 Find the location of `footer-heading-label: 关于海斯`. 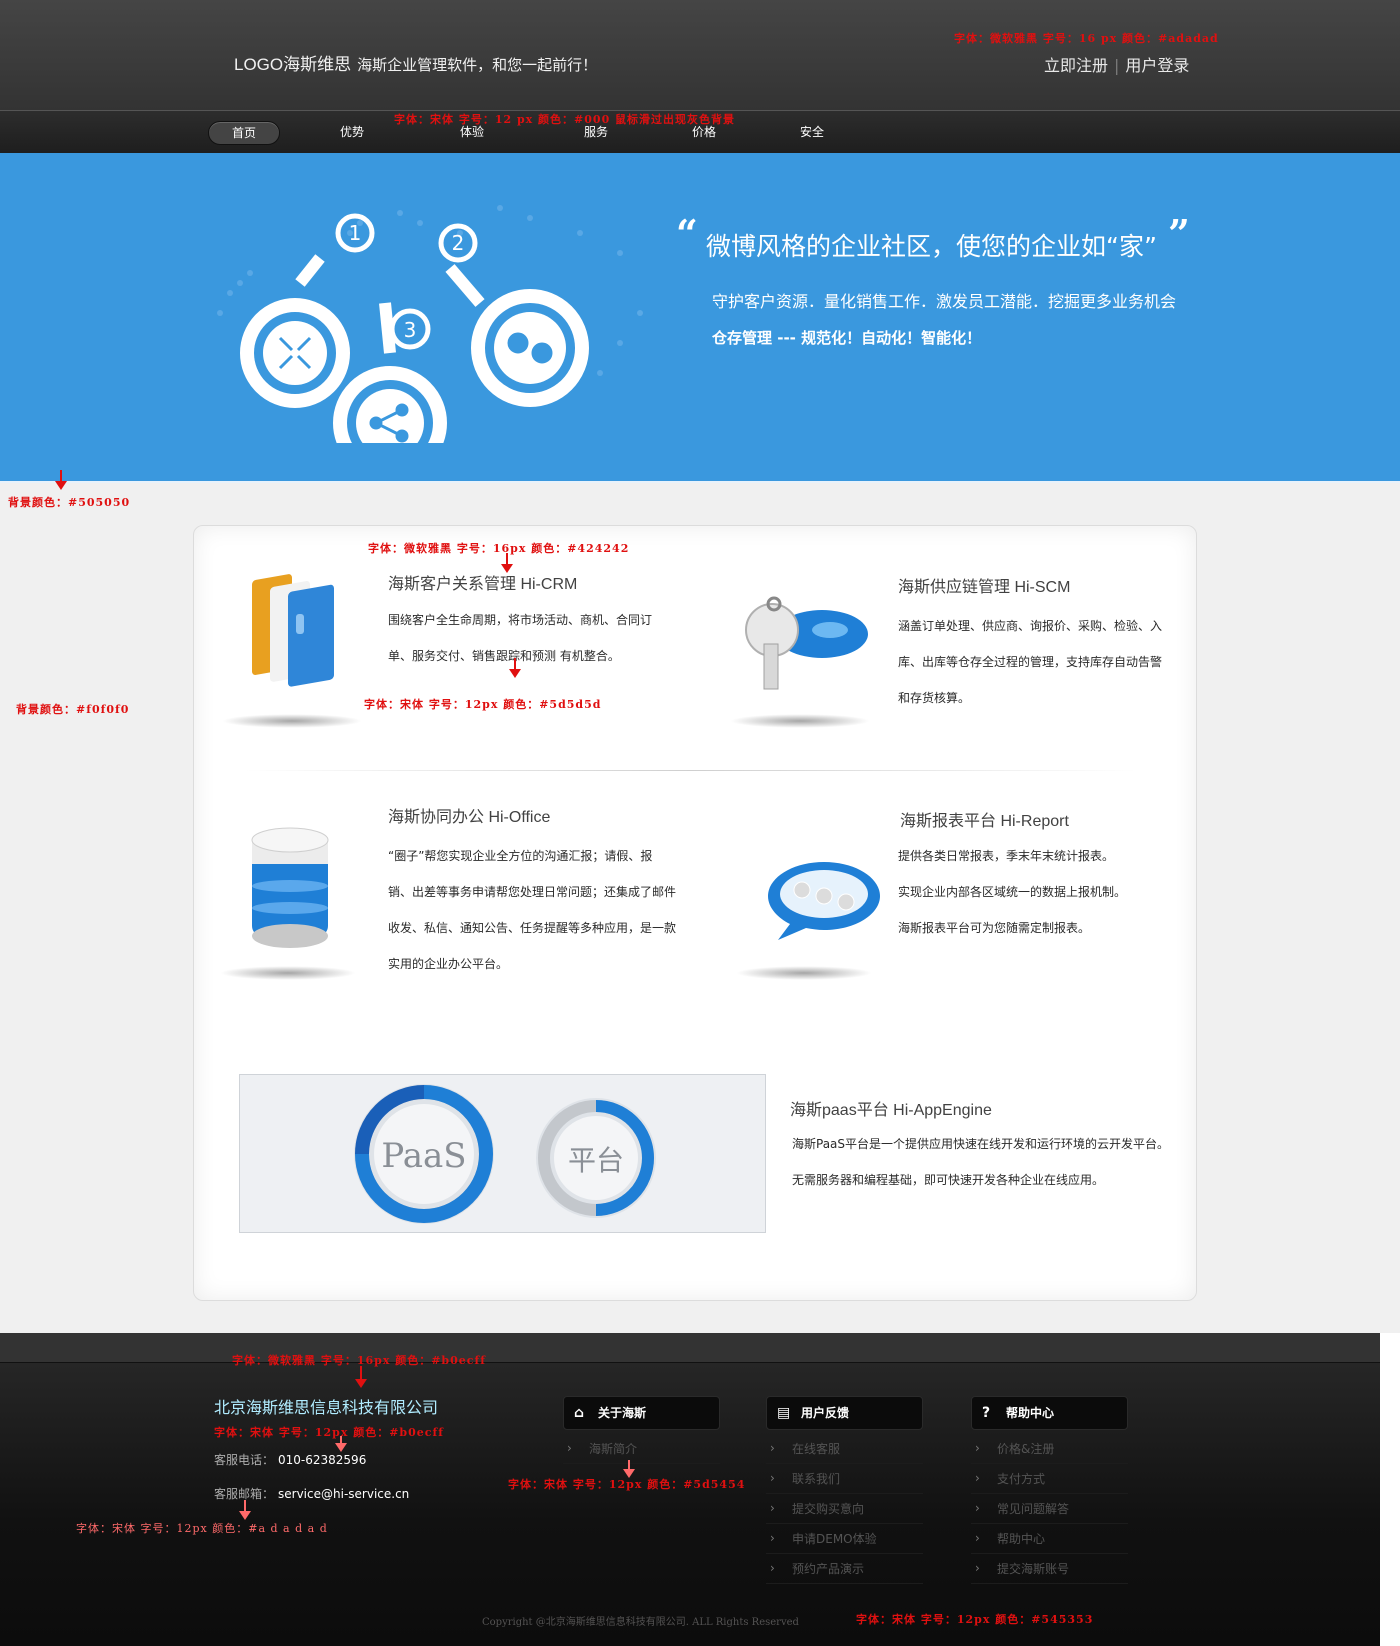

footer-heading-label: 关于海斯 is located at coordinates (622, 1413).